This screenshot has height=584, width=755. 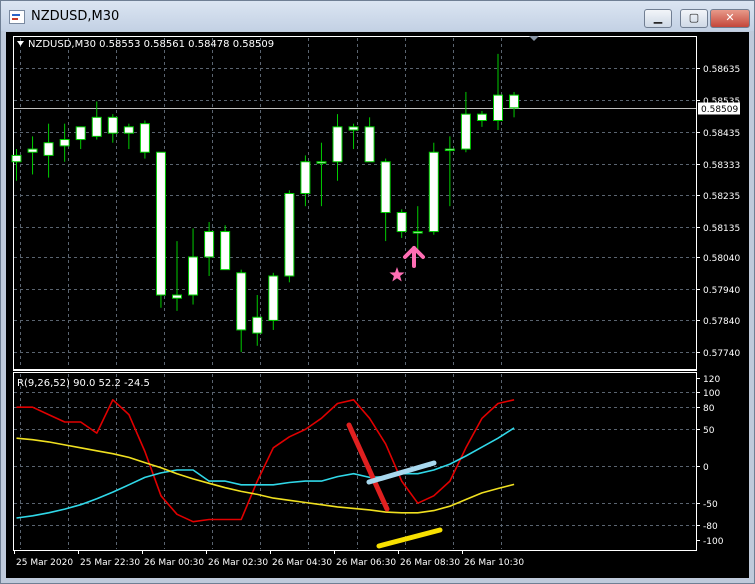 I want to click on indicator-tick-label: -50, so click(x=710, y=505).